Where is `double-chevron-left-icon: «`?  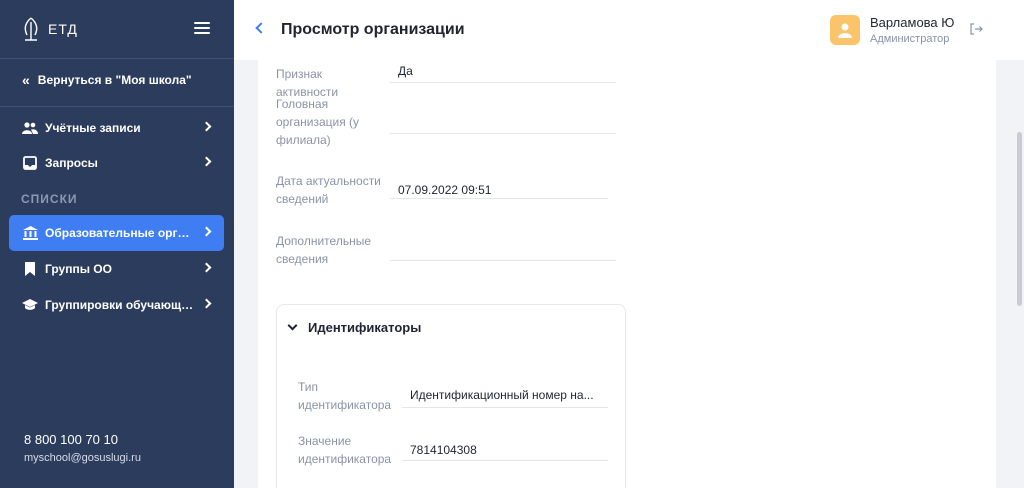 double-chevron-left-icon: « is located at coordinates (26, 80).